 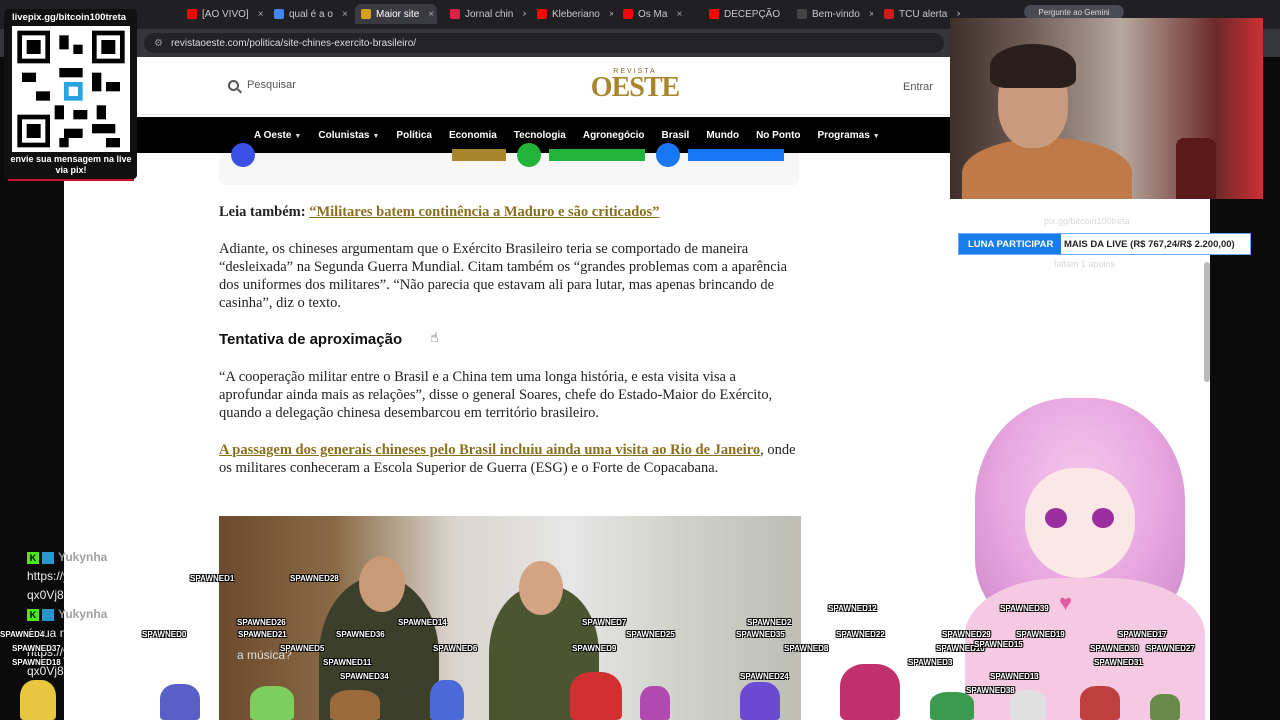 I want to click on logo-text: OESTE, so click(x=635, y=87).